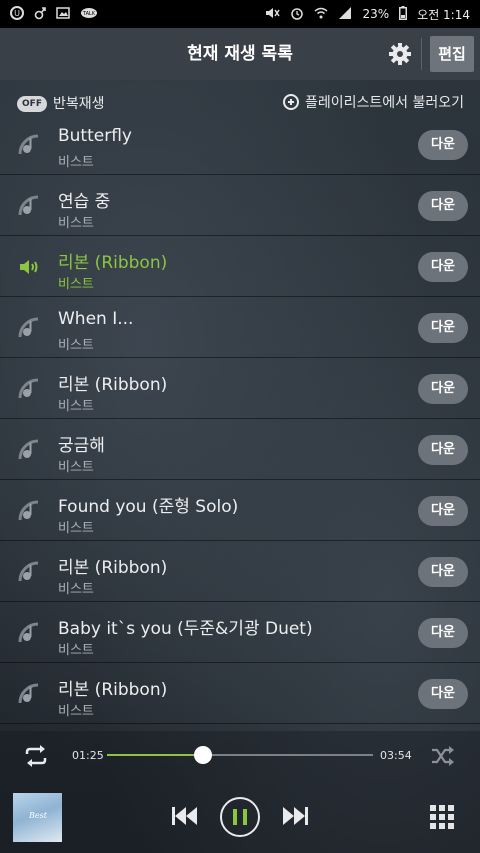 This screenshot has height=853, width=480. What do you see at coordinates (240, 266) in the screenshot?
I see `track-row-playing: 리본 (Ribbon) 비스트 다운` at bounding box center [240, 266].